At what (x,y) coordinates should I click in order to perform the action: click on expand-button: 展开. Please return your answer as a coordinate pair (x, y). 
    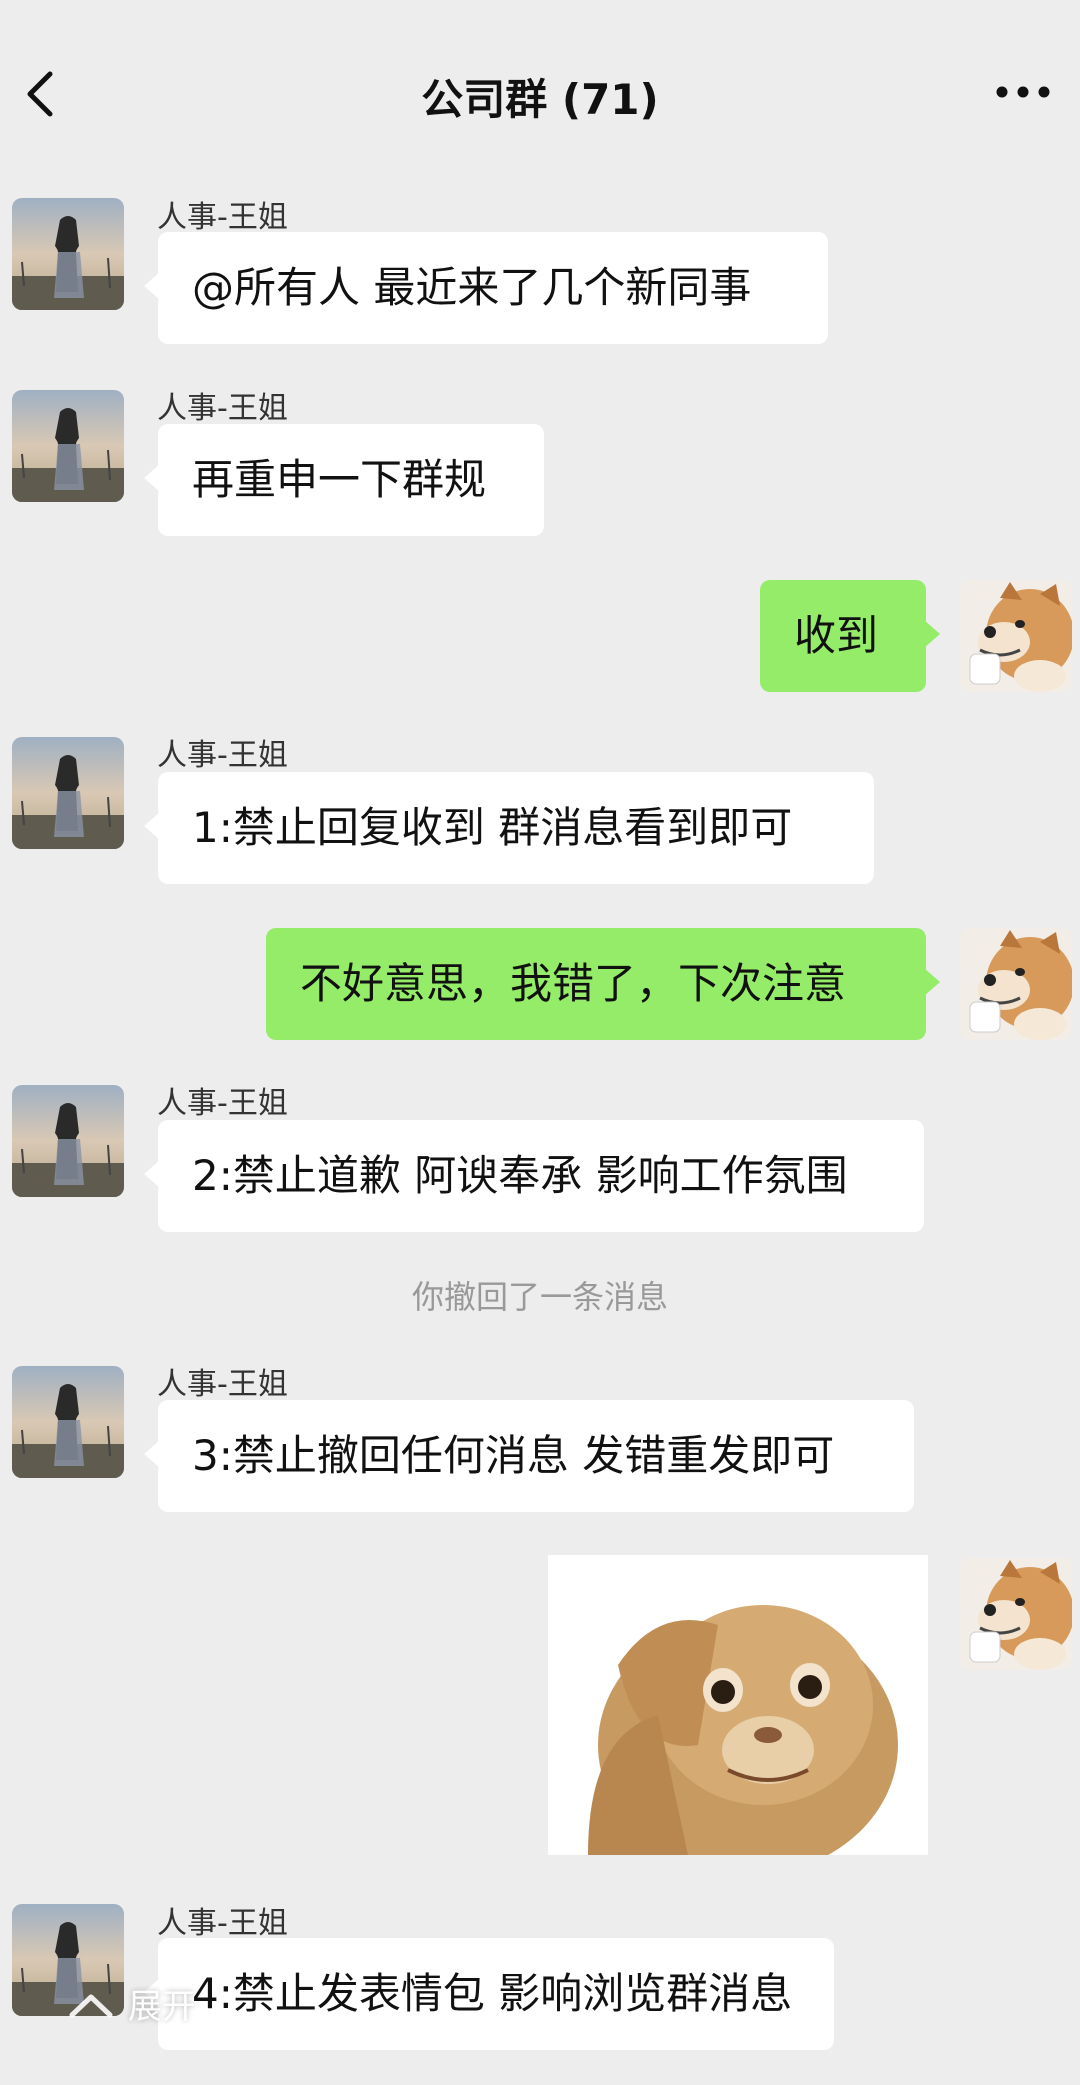
    Looking at the image, I should click on (141, 2003).